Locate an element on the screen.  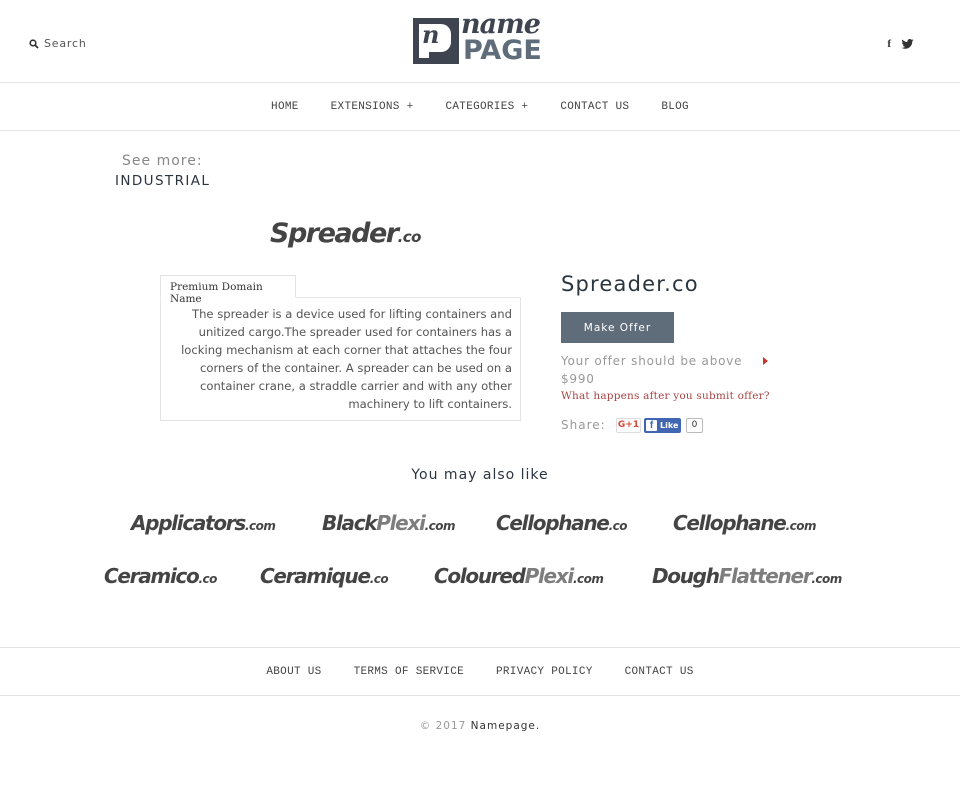
share-label: Share: is located at coordinates (583, 425).